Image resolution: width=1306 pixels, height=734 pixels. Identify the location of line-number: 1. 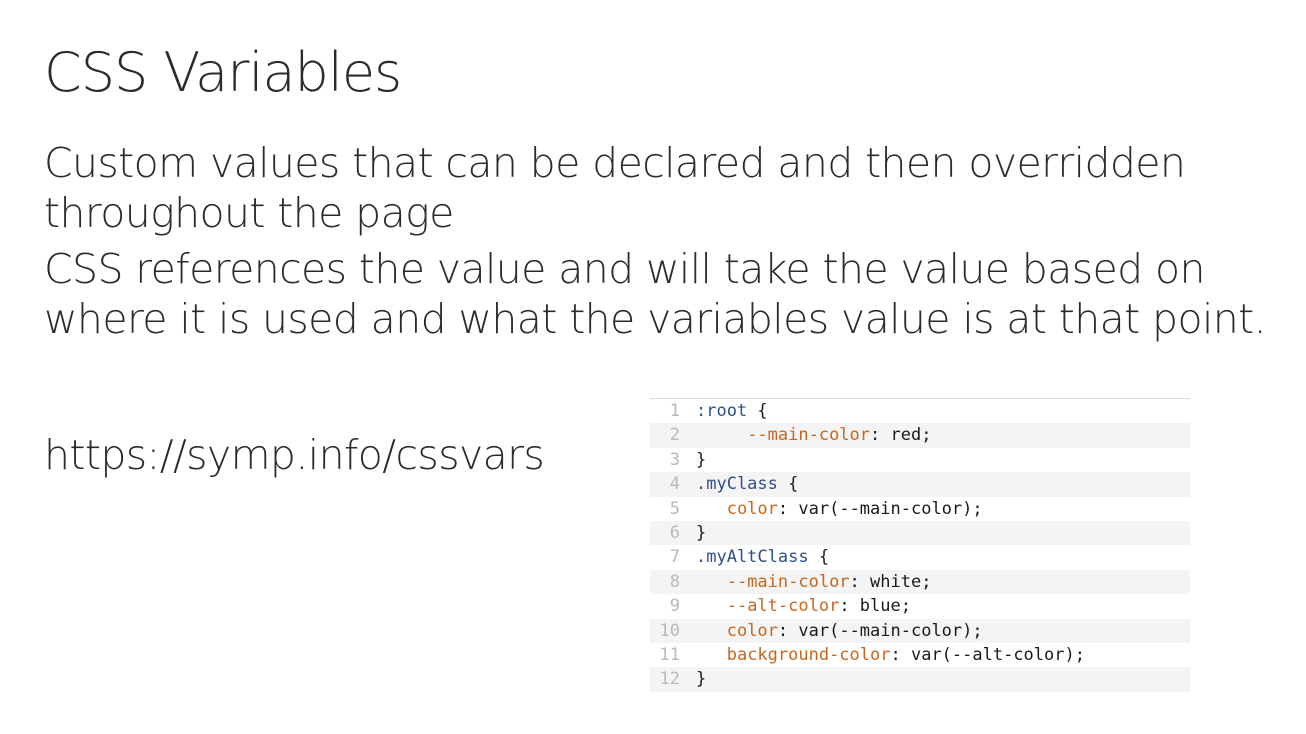
(674, 411).